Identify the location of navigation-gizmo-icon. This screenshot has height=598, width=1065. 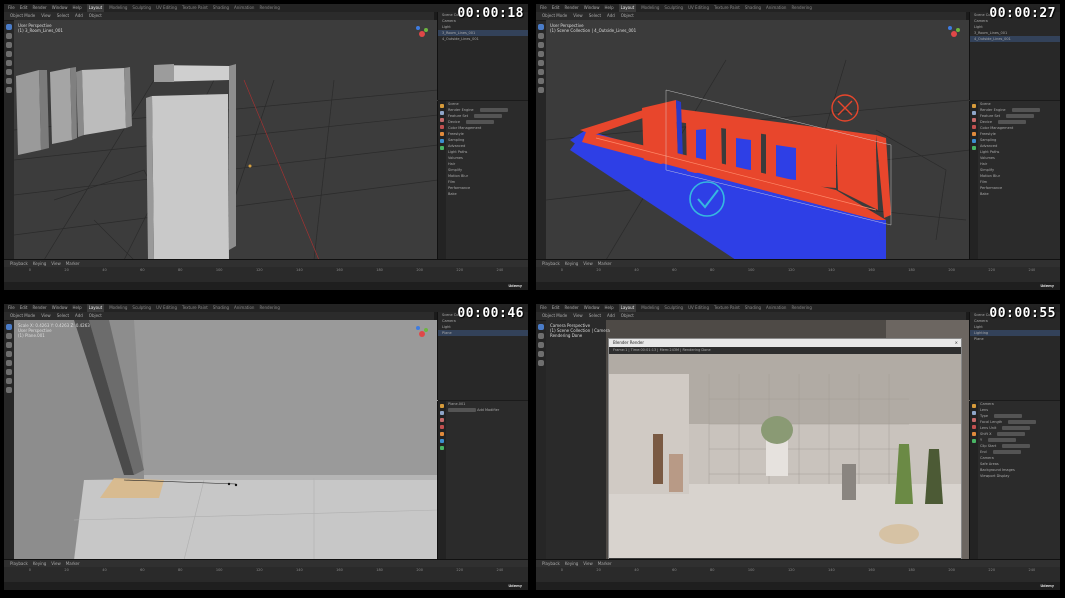
(422, 34).